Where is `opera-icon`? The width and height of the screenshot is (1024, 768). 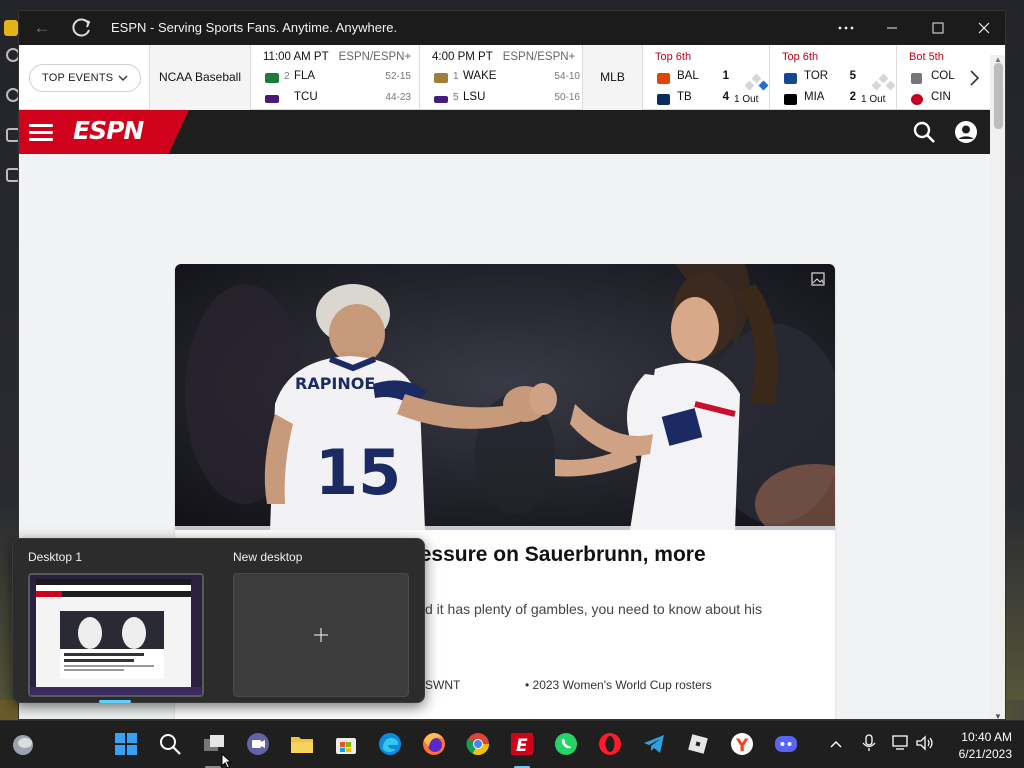 opera-icon is located at coordinates (610, 744).